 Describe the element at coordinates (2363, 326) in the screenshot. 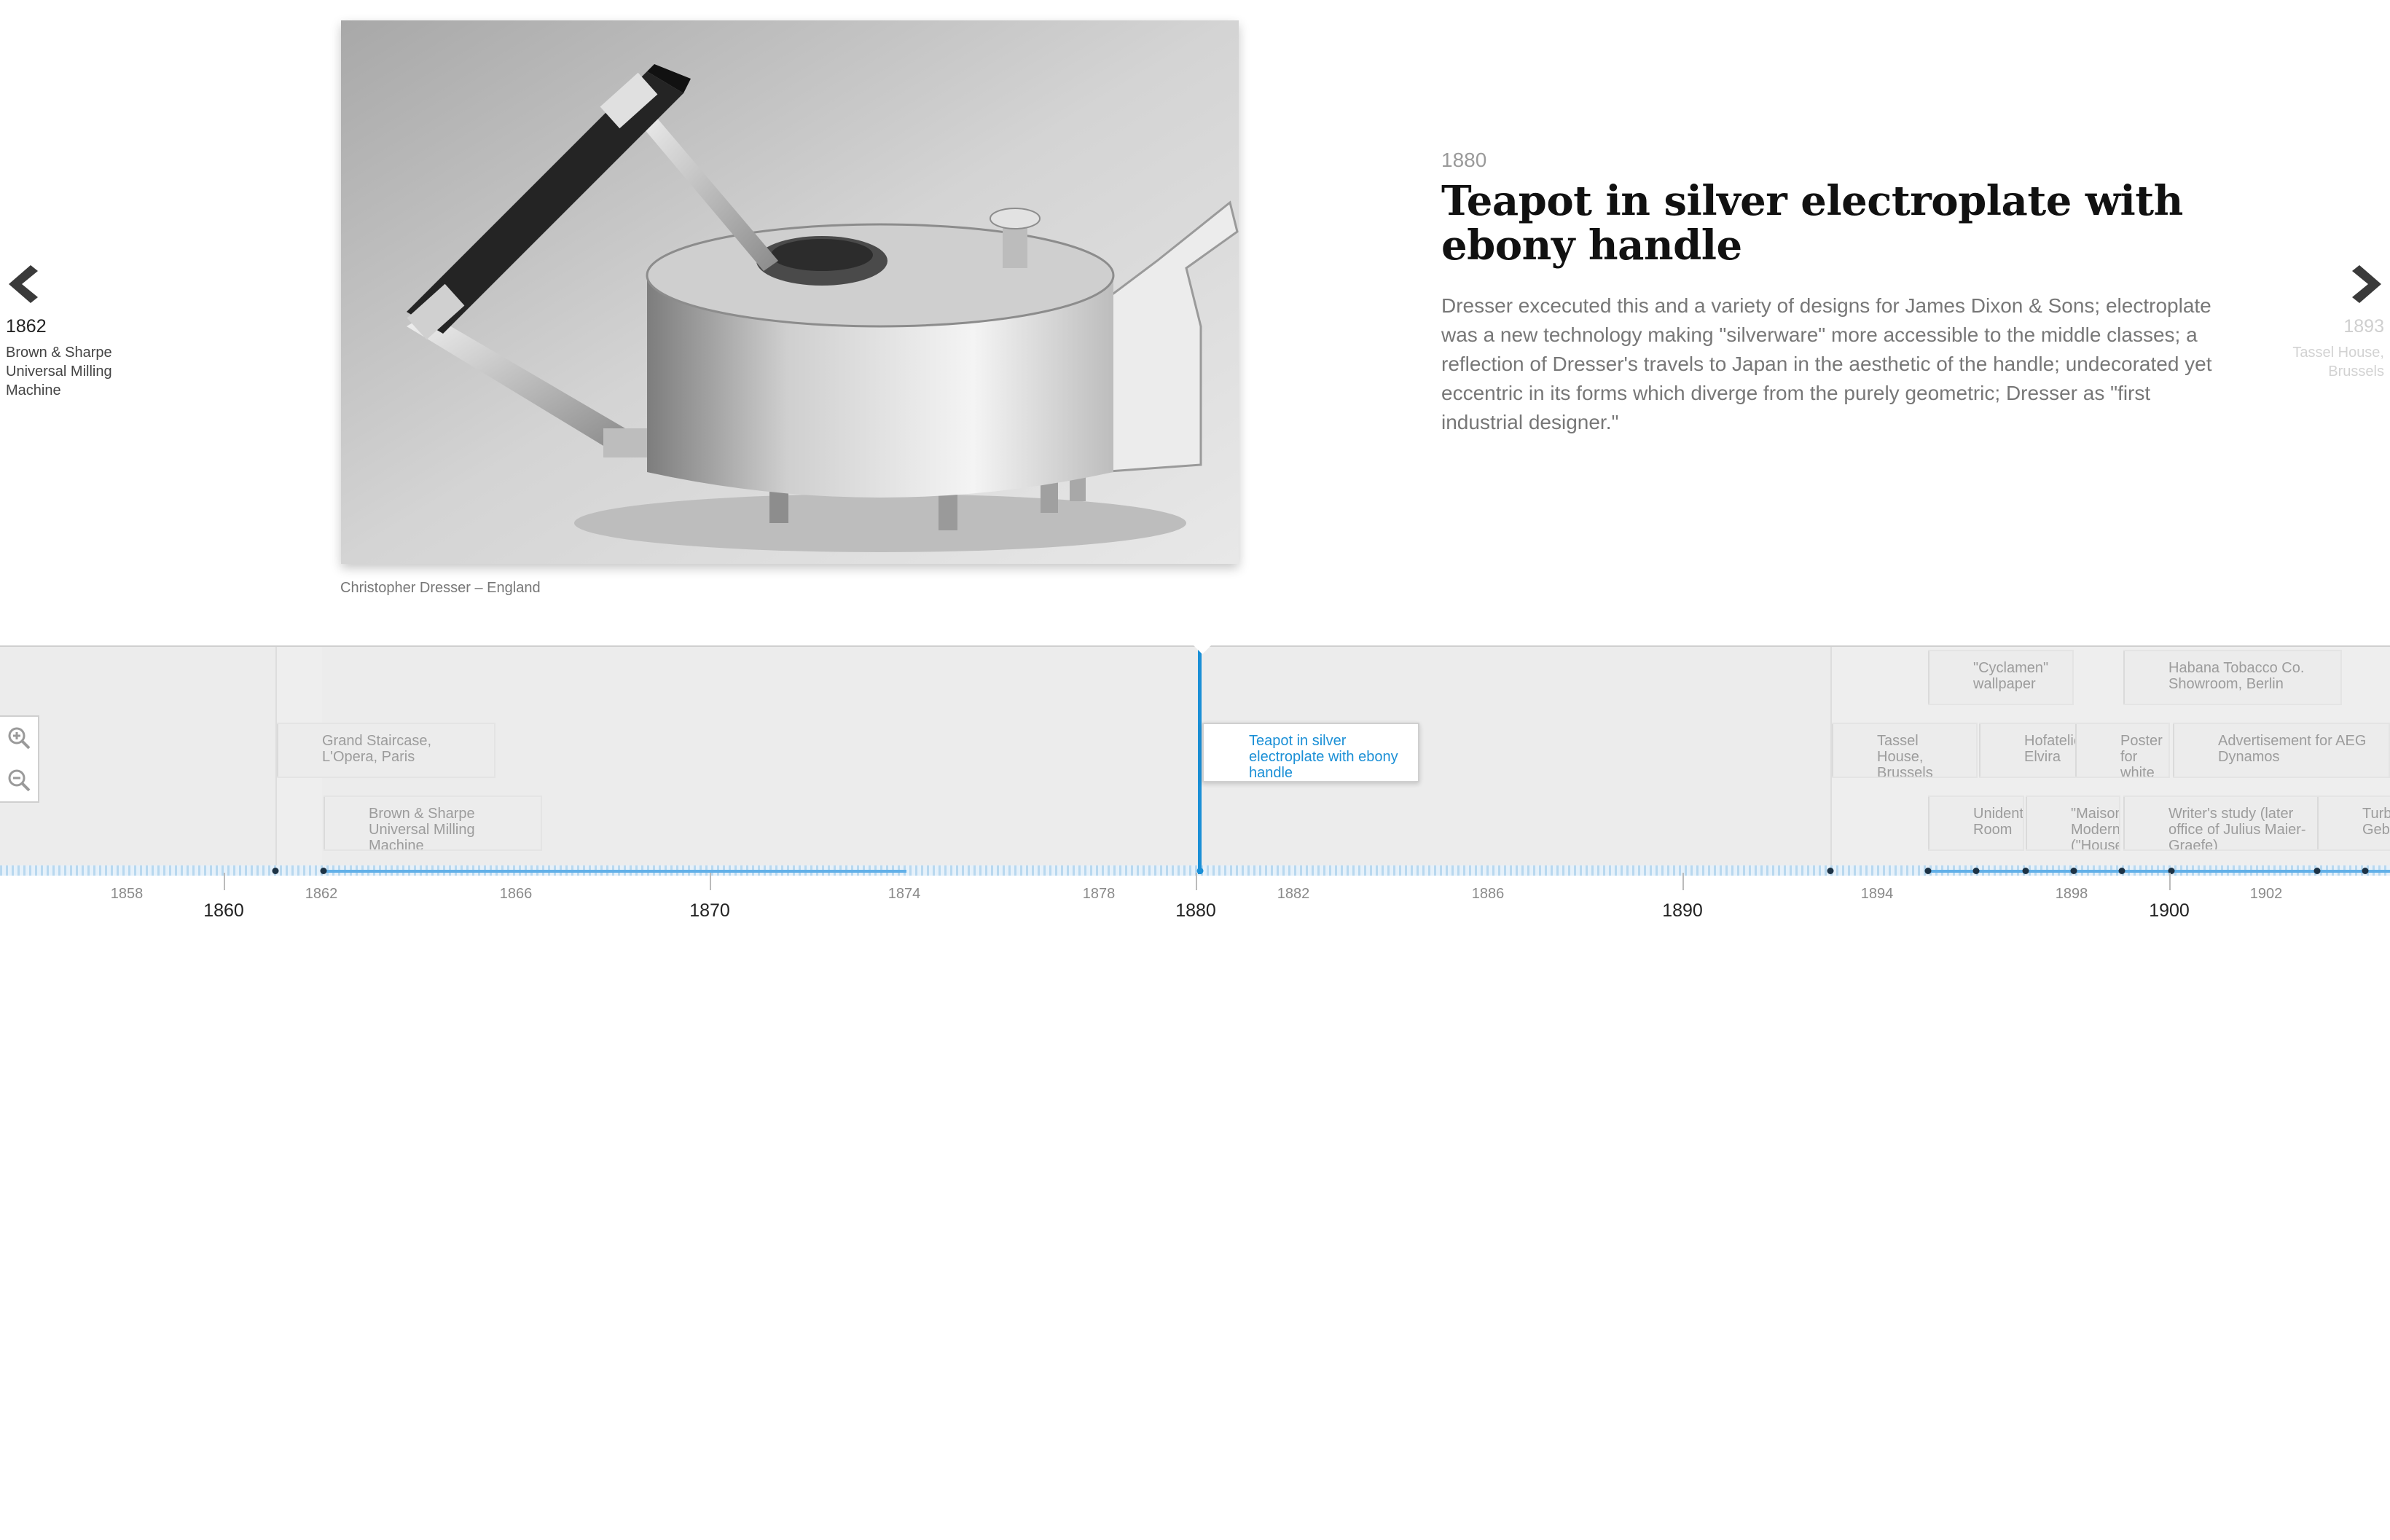

I see `next-slide-date: 1893` at that location.